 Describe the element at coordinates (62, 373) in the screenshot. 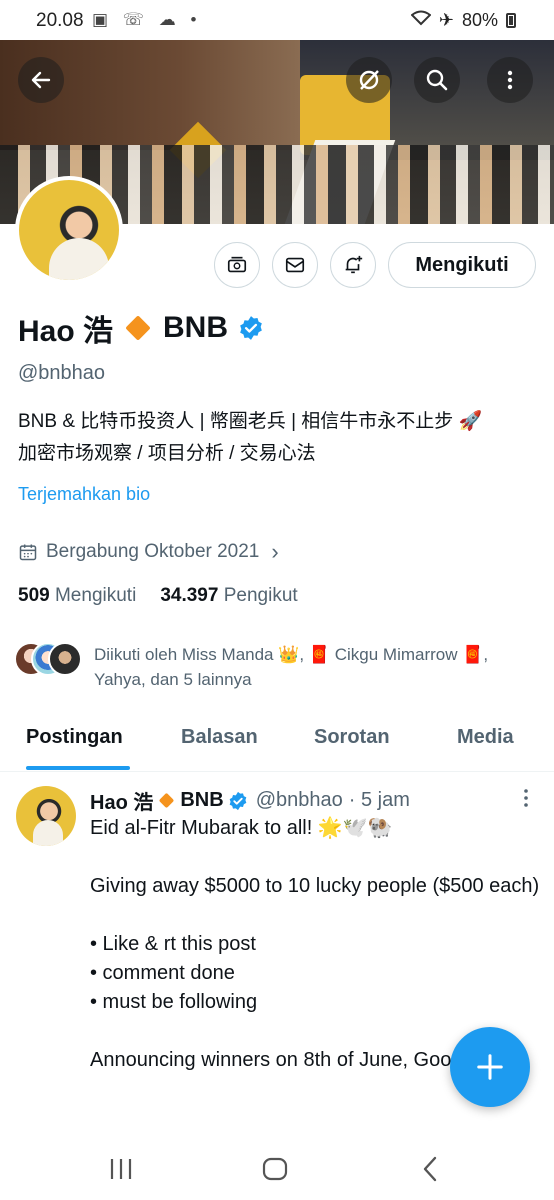

I see `profile-handle: @bnbhao` at that location.